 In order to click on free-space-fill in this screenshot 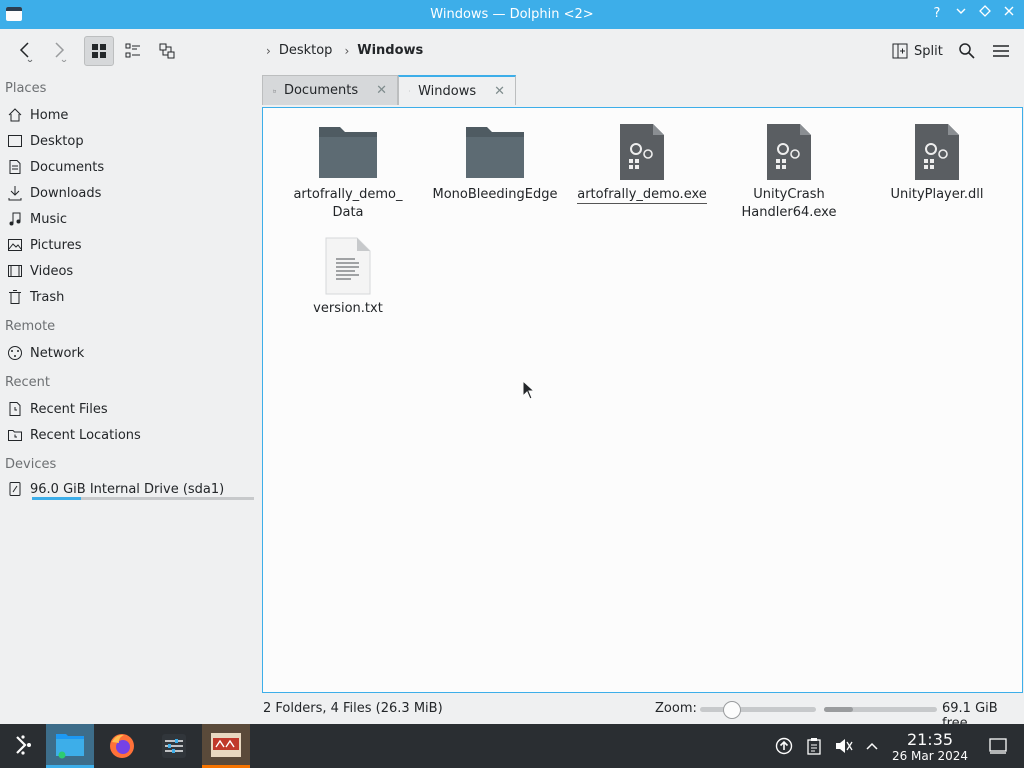, I will do `click(839, 709)`.